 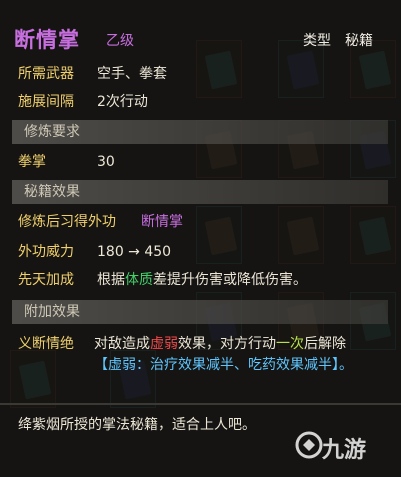 What do you see at coordinates (200, 312) in the screenshot?
I see `extra-header: 附加效果` at bounding box center [200, 312].